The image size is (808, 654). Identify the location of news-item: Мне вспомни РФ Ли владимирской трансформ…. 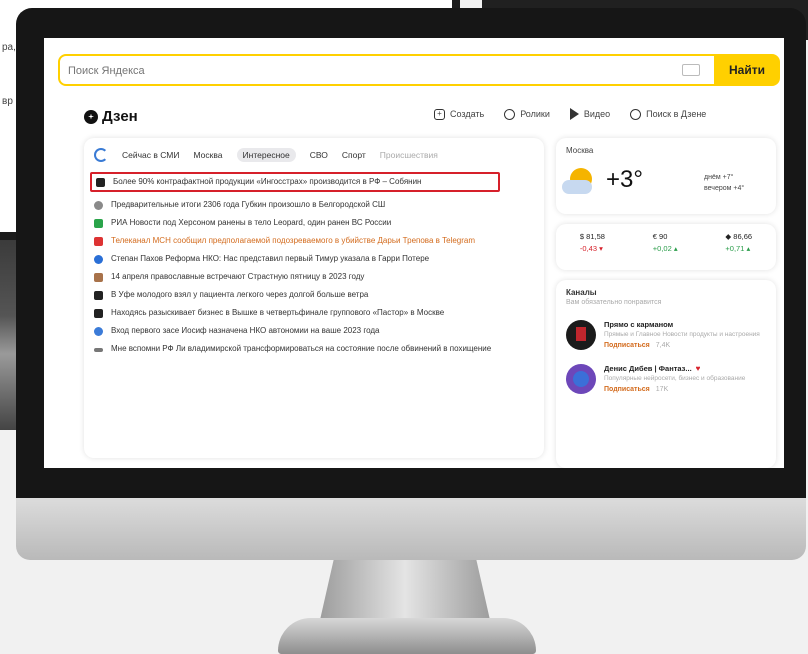
(314, 349).